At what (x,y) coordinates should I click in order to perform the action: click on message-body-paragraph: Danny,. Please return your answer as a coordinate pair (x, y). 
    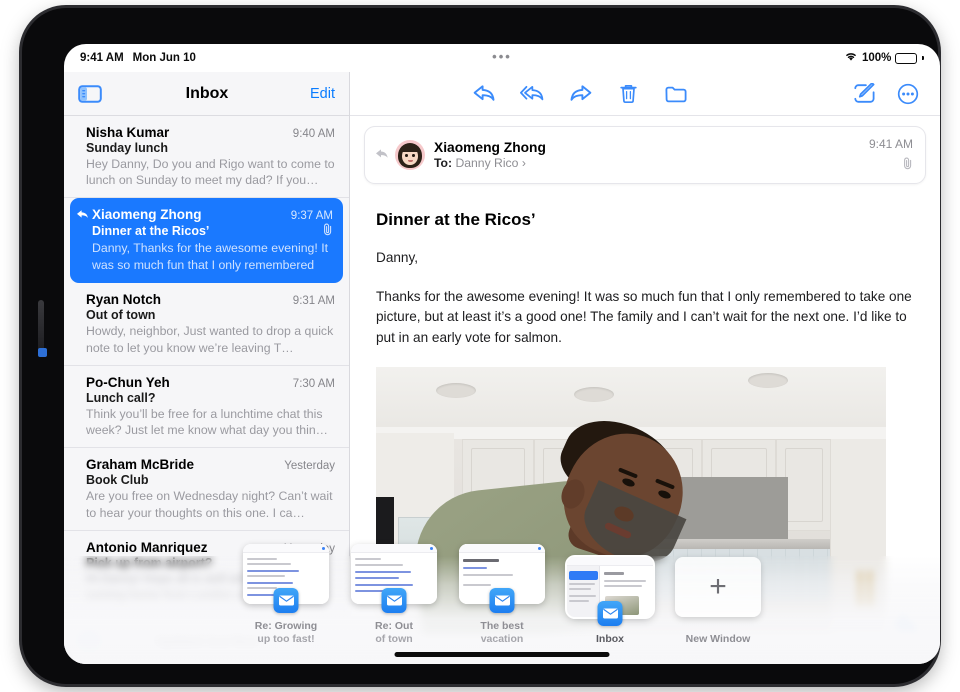
    Looking at the image, I should click on (397, 257).